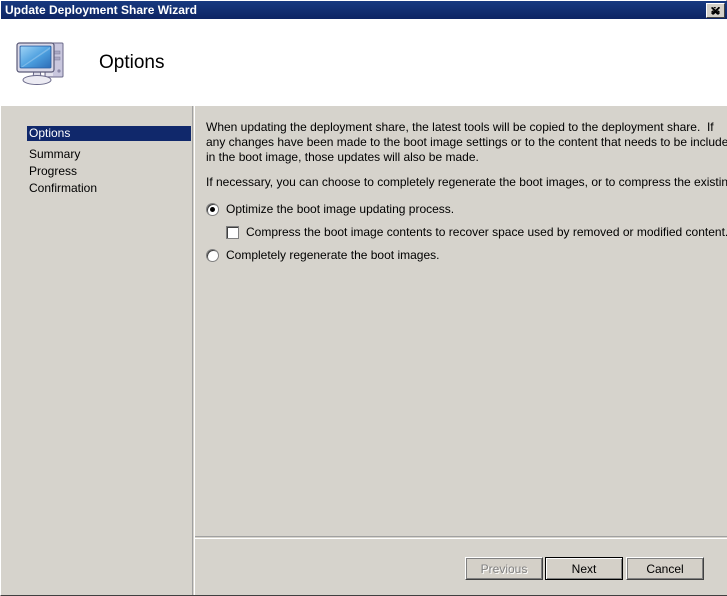 The image size is (727, 596). Describe the element at coordinates (109, 188) in the screenshot. I see `sidebar-item-confirmation: Confirmation` at that location.